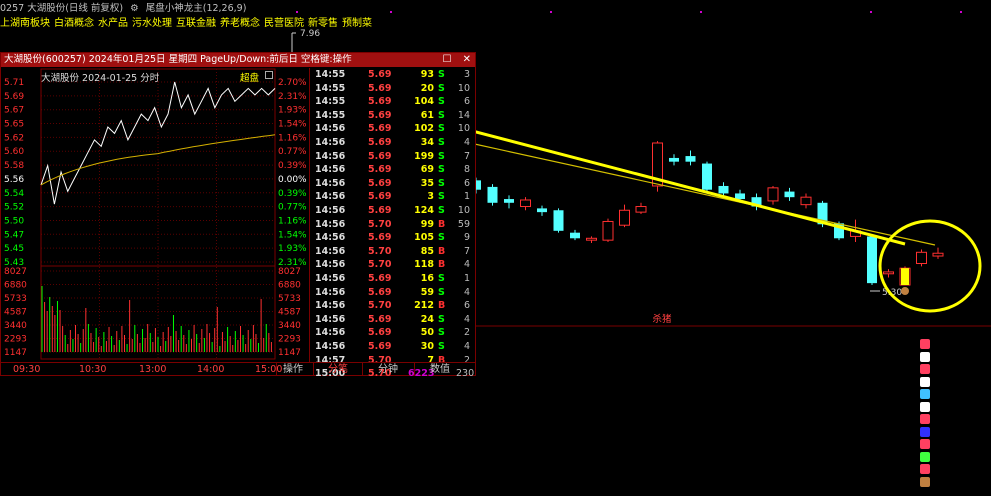 This screenshot has height=496, width=991. Describe the element at coordinates (662, 319) in the screenshot. I see `indicator-label: 杀猪` at that location.